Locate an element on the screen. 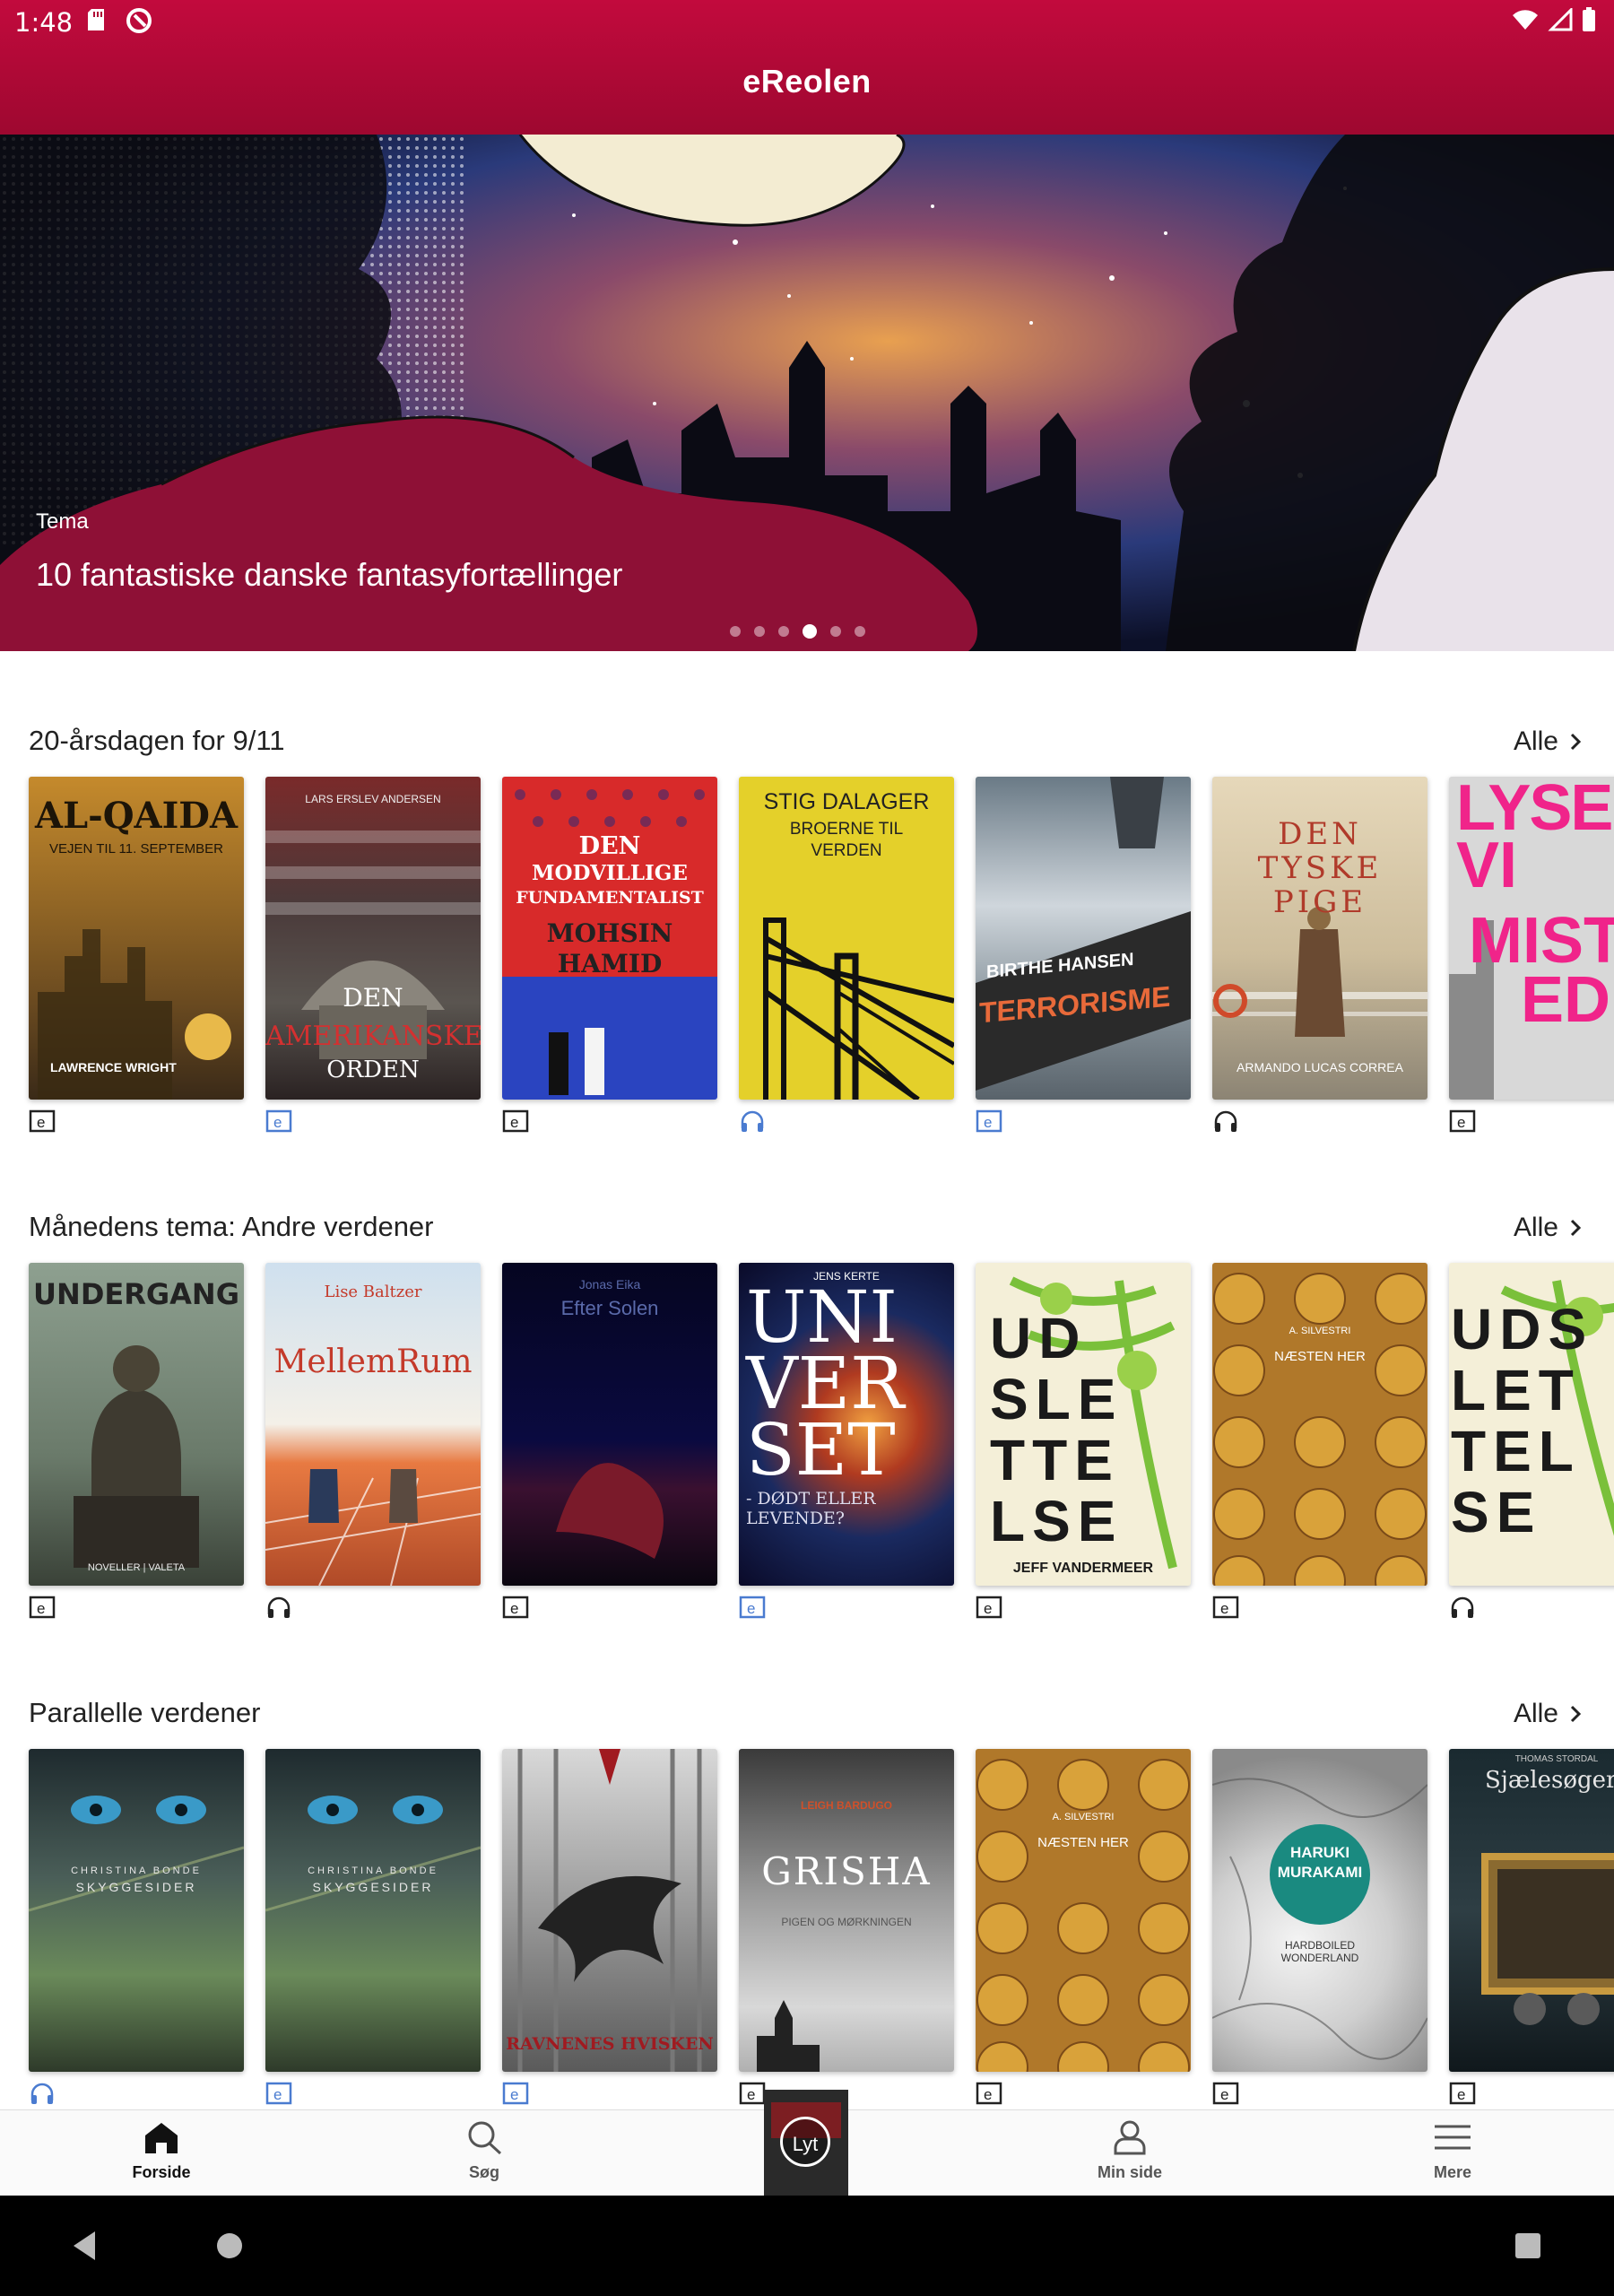 The width and height of the screenshot is (1614, 2296). book-cover-udslettelse-audio: UDS LET TEL SE is located at coordinates (1531, 1424).